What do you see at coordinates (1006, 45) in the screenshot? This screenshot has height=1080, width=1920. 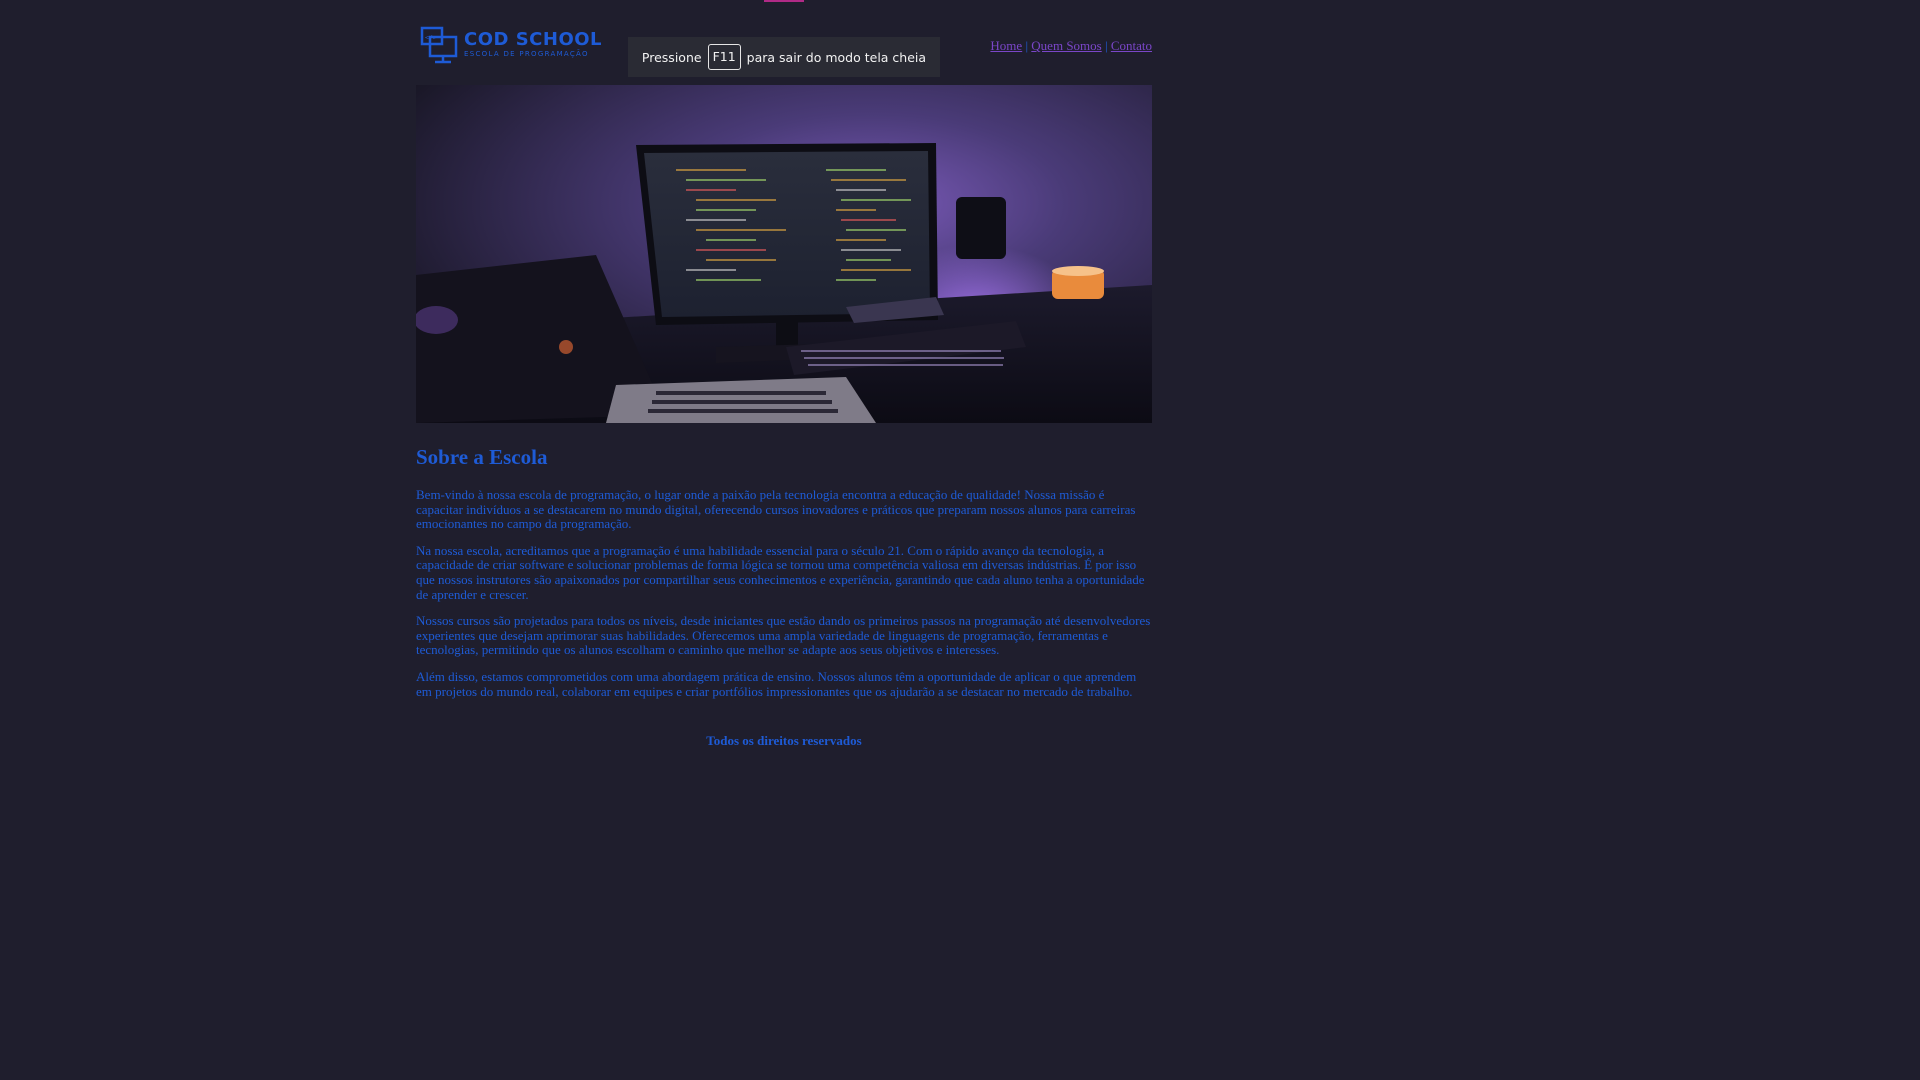 I see `nav-link-home: Home` at bounding box center [1006, 45].